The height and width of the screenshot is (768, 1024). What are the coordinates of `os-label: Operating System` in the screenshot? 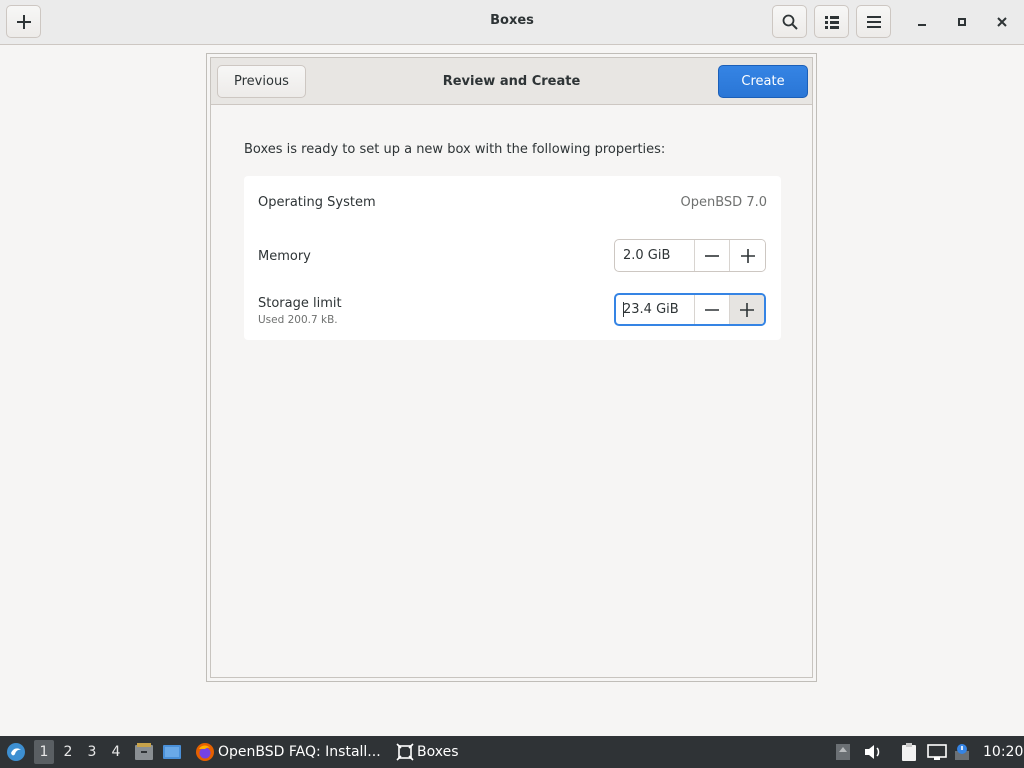 It's located at (317, 202).